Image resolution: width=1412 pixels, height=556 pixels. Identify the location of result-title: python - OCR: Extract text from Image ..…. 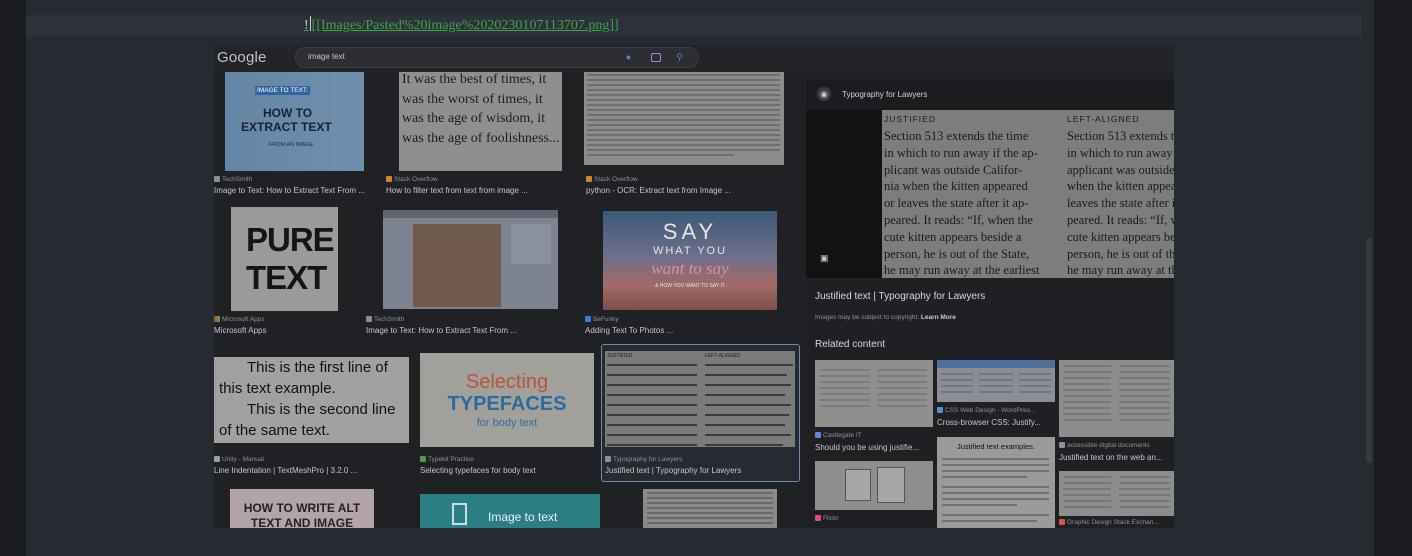
(658, 190).